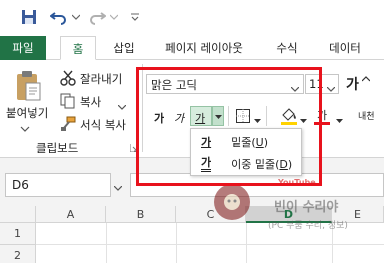  Describe the element at coordinates (58, 185) in the screenshot. I see `name-box: D6` at that location.